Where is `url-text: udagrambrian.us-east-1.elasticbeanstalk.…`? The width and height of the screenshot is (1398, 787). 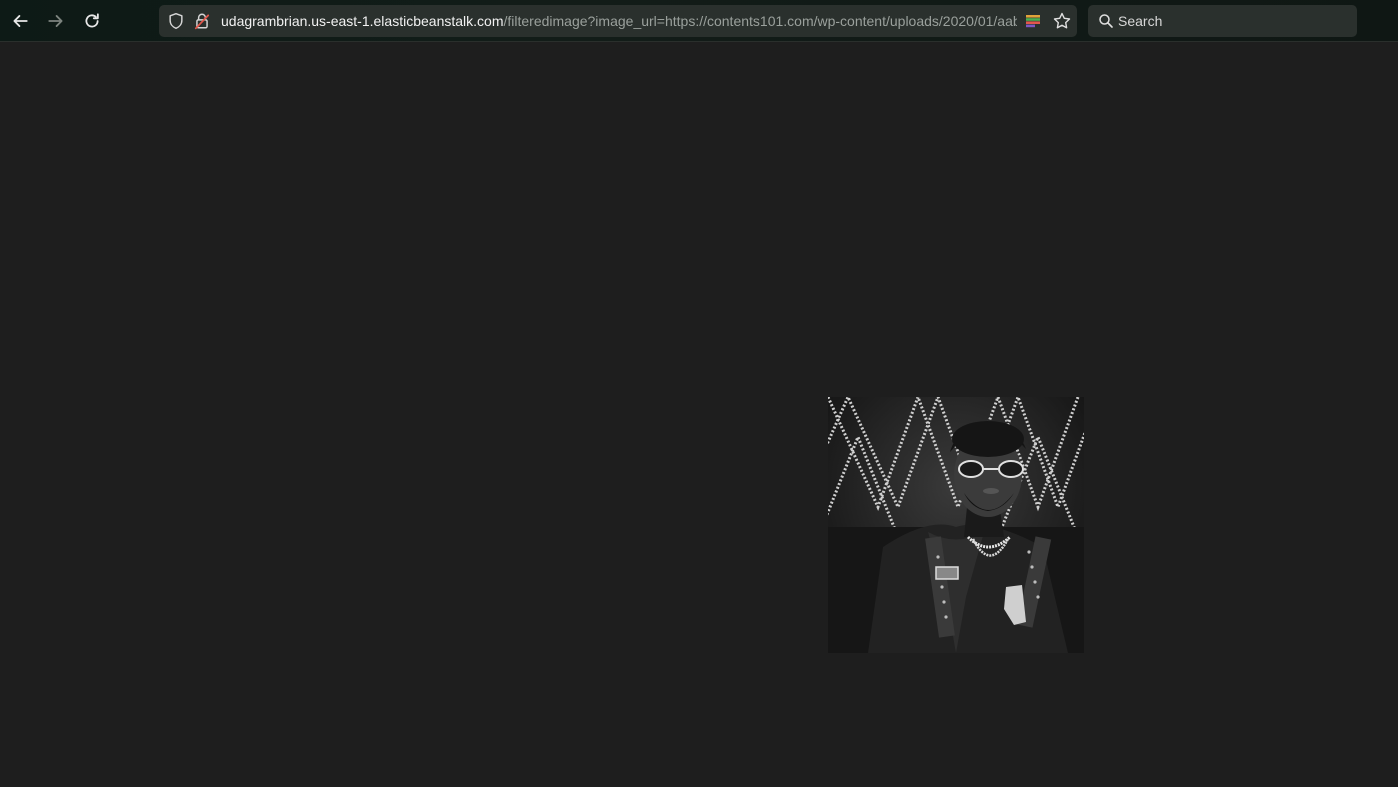
url-text: udagrambrian.us-east-1.elasticbeanstalk.… is located at coordinates (619, 21).